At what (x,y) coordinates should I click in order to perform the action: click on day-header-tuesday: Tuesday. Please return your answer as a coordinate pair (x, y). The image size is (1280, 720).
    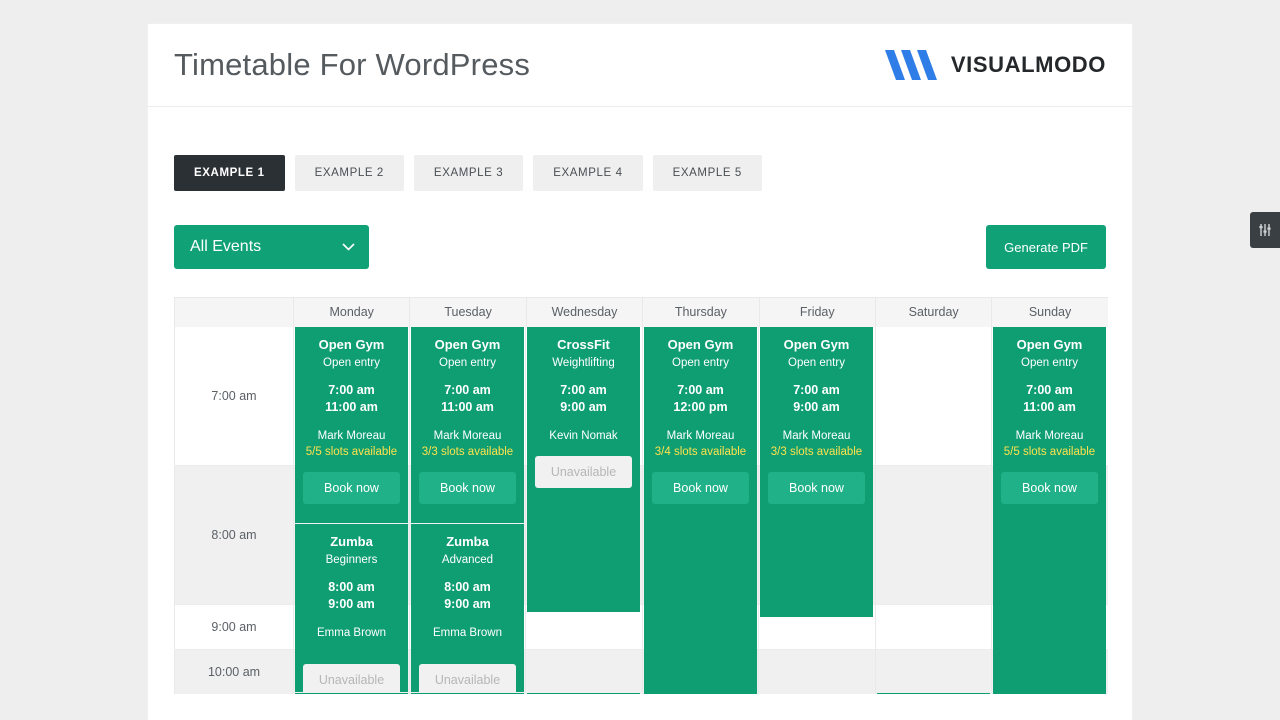
    Looking at the image, I should click on (467, 312).